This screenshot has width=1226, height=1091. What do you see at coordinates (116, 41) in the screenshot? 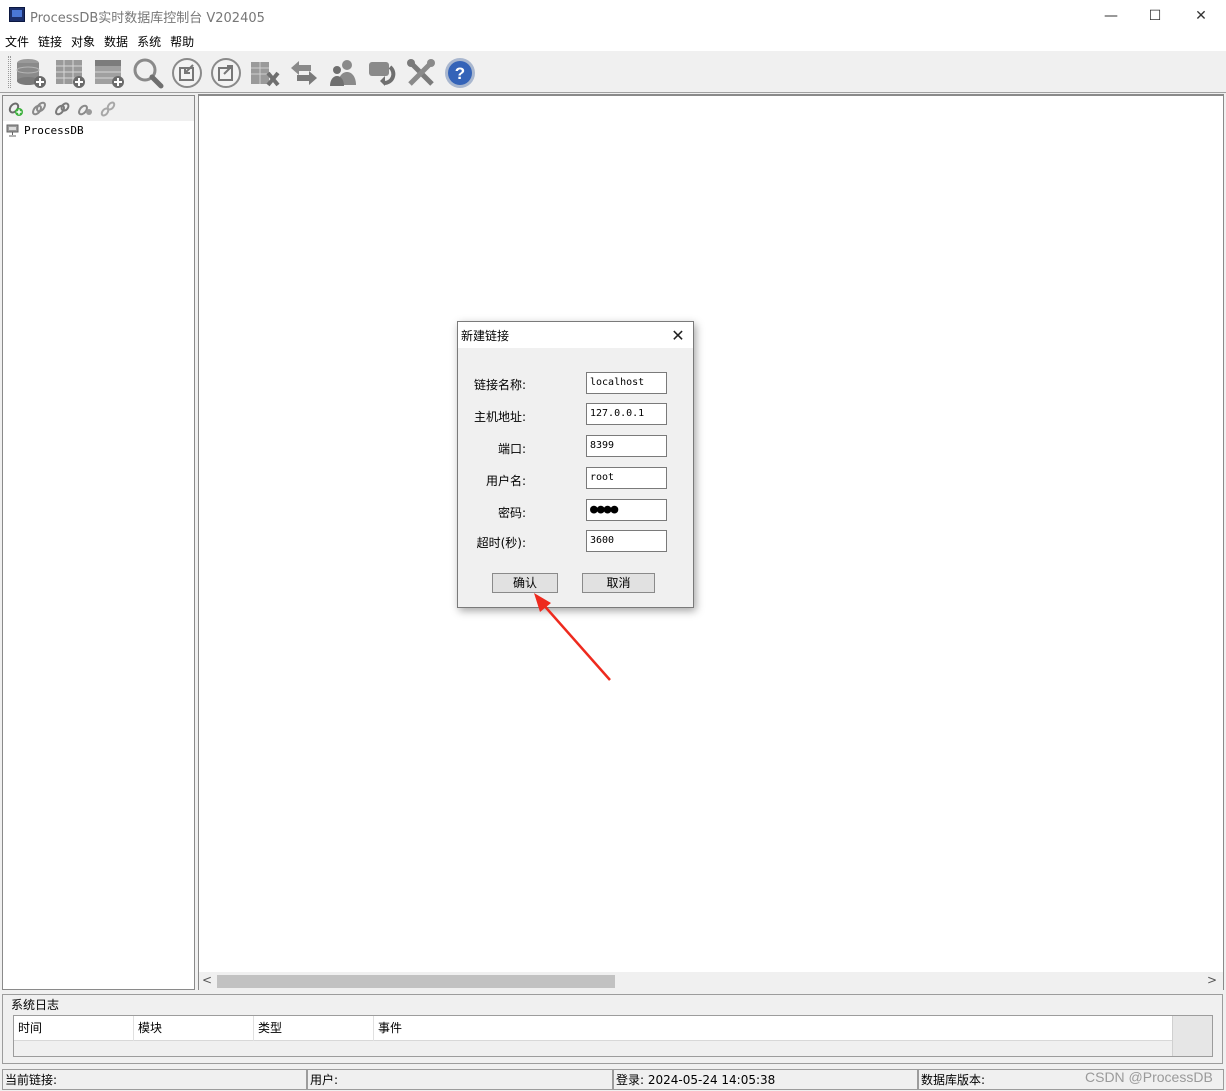
I see `menu-data: 数据` at bounding box center [116, 41].